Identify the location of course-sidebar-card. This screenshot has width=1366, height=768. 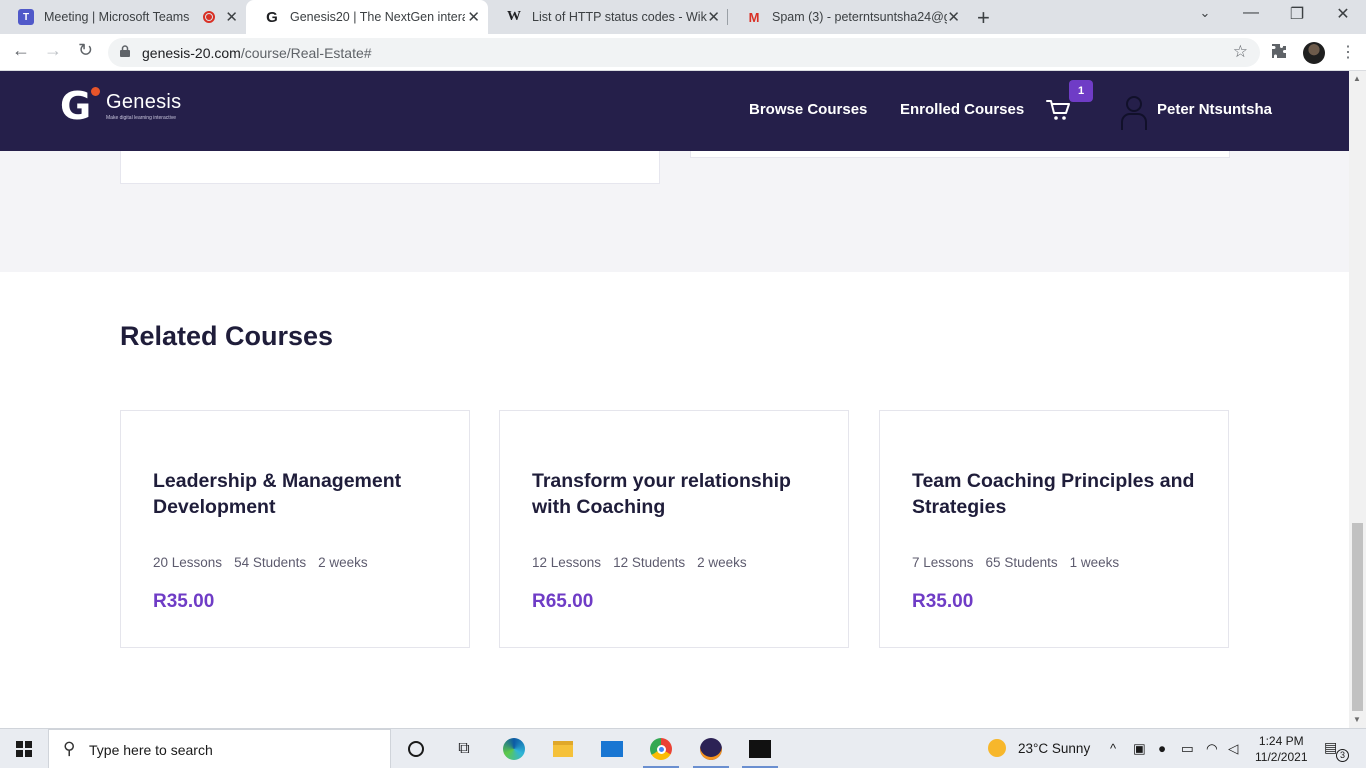
(960, 154).